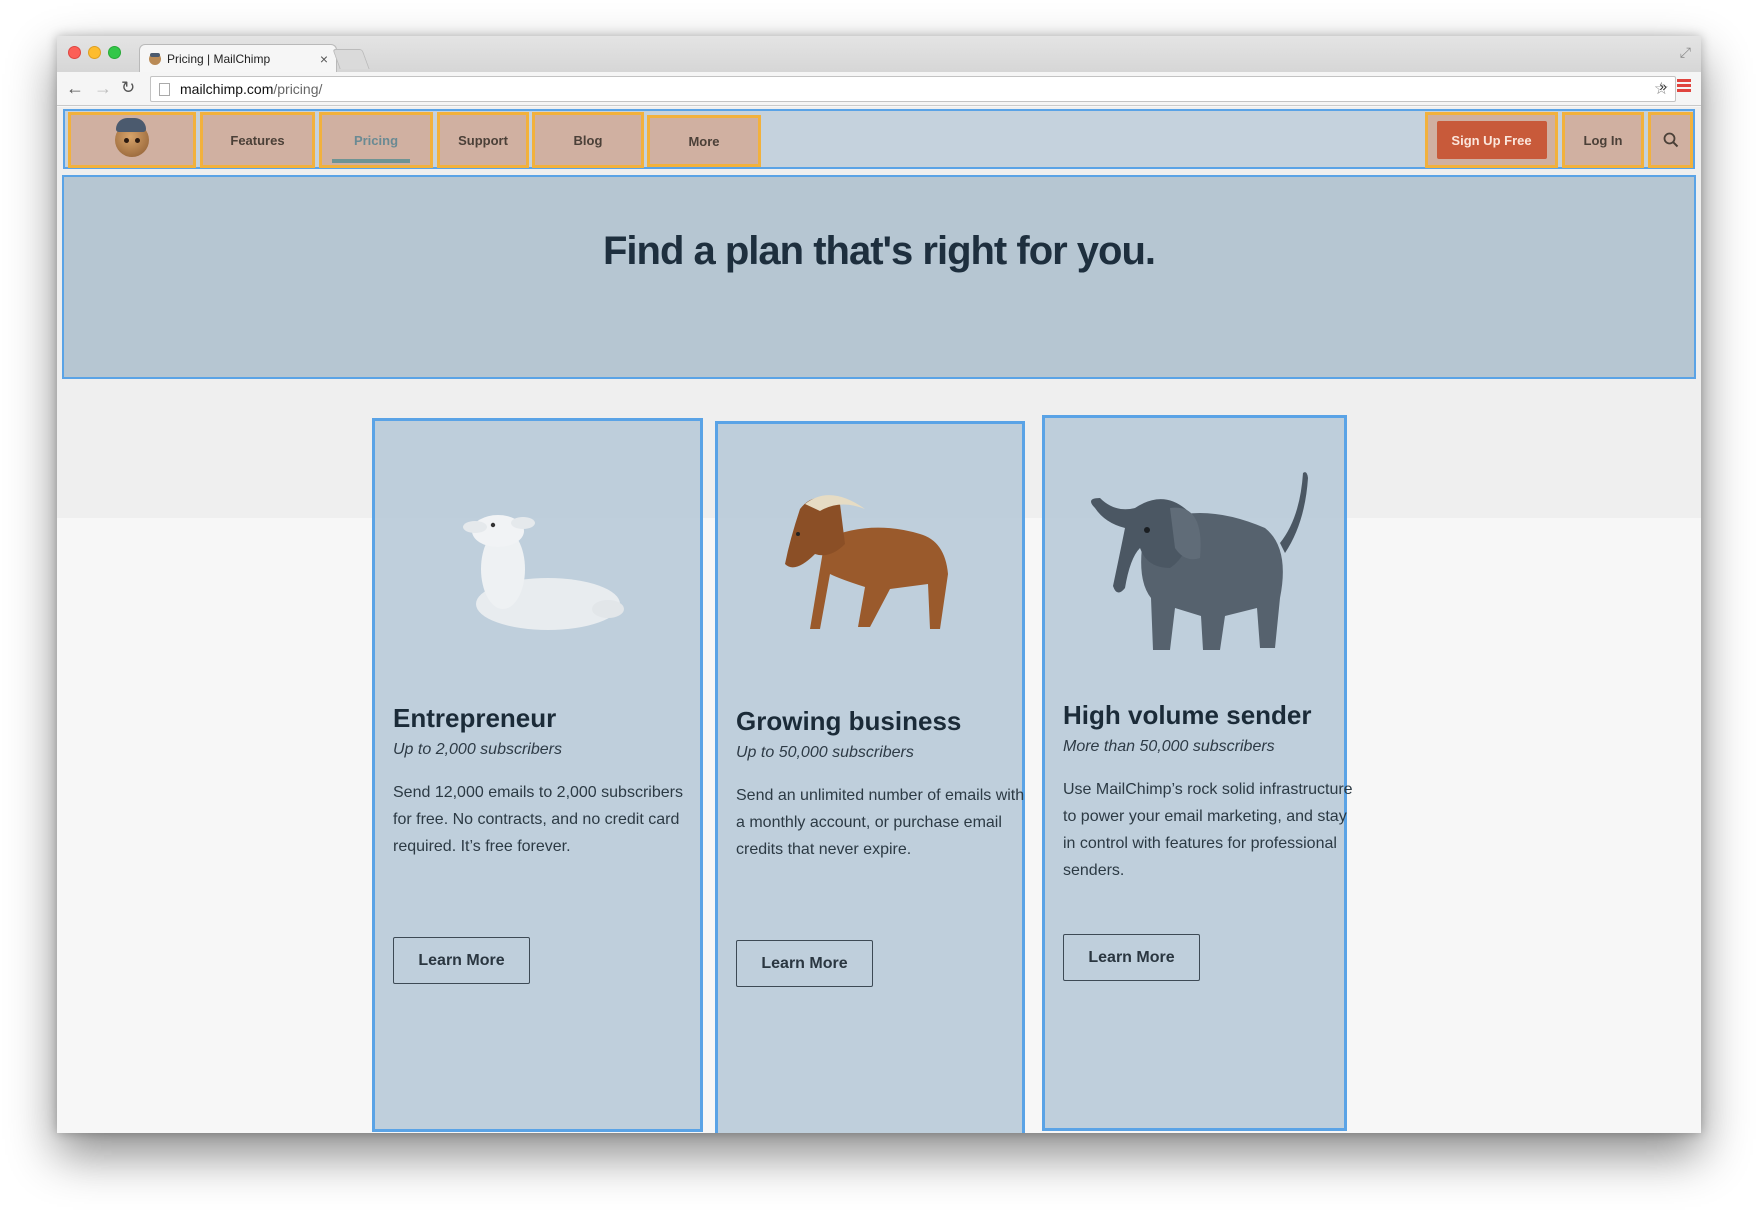  Describe the element at coordinates (75, 88) in the screenshot. I see `back-arrow-icon: ←` at that location.